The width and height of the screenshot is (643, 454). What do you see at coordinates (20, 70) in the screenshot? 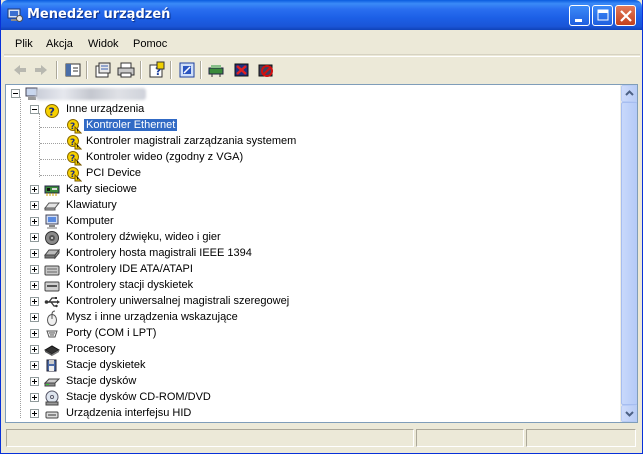
I see `back-arrow-icon` at bounding box center [20, 70].